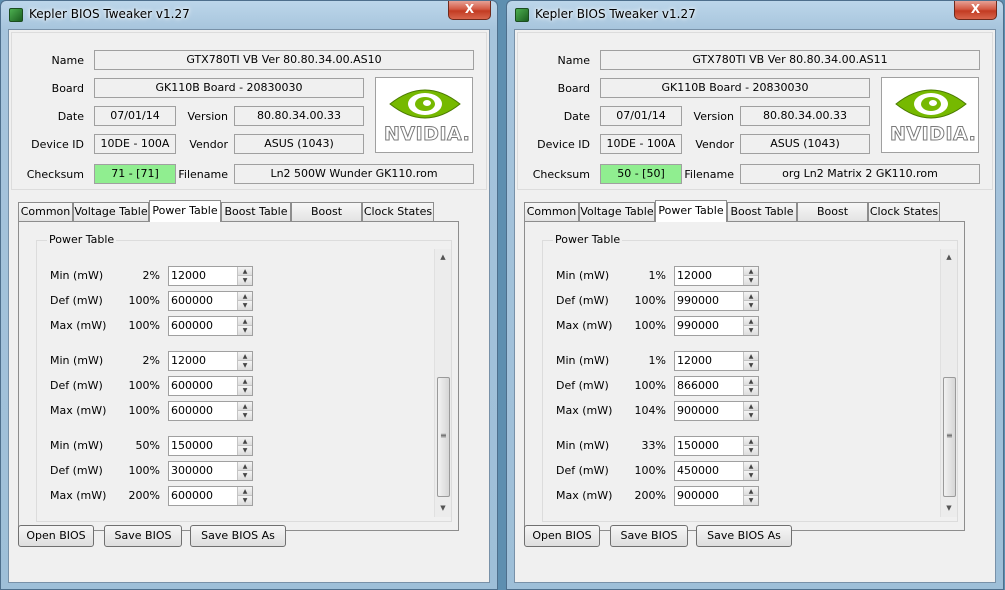  What do you see at coordinates (284, 60) in the screenshot?
I see `name-field: GTX780TI VB Ver 80.80.34.00.AS10` at bounding box center [284, 60].